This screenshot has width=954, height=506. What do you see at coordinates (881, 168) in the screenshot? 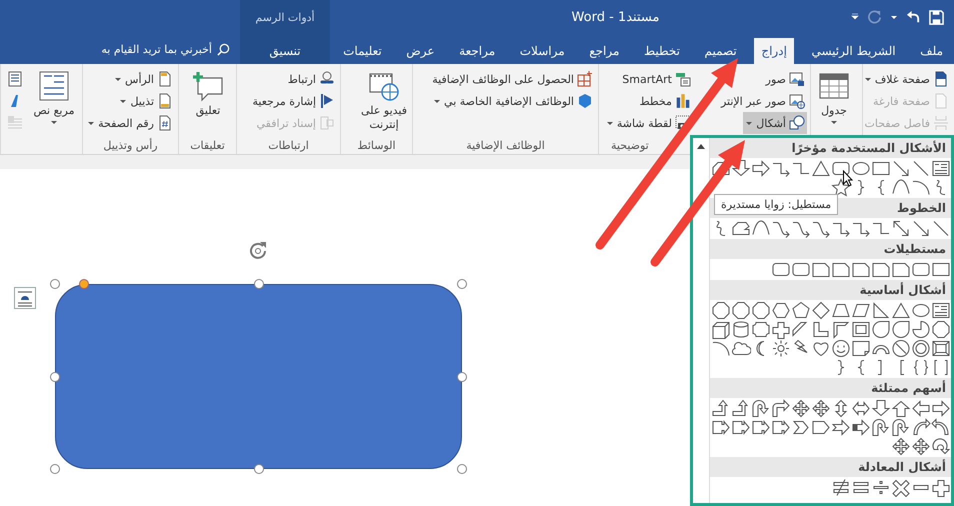
I see `rectangle-icon` at bounding box center [881, 168].